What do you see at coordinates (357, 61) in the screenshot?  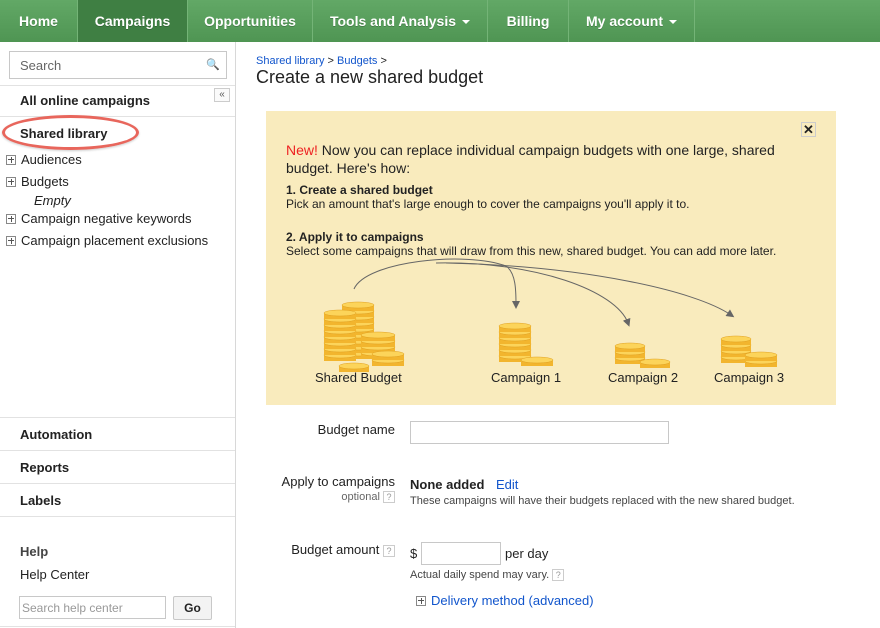 I see `breadcrumb-budgets: Budgets` at bounding box center [357, 61].